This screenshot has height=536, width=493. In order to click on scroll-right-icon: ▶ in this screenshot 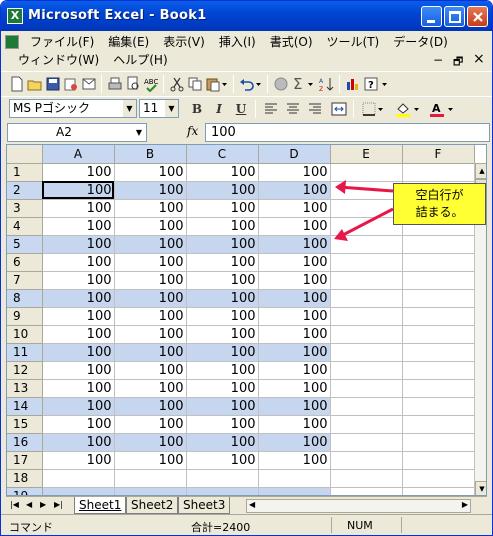, I will do `click(465, 504)`.